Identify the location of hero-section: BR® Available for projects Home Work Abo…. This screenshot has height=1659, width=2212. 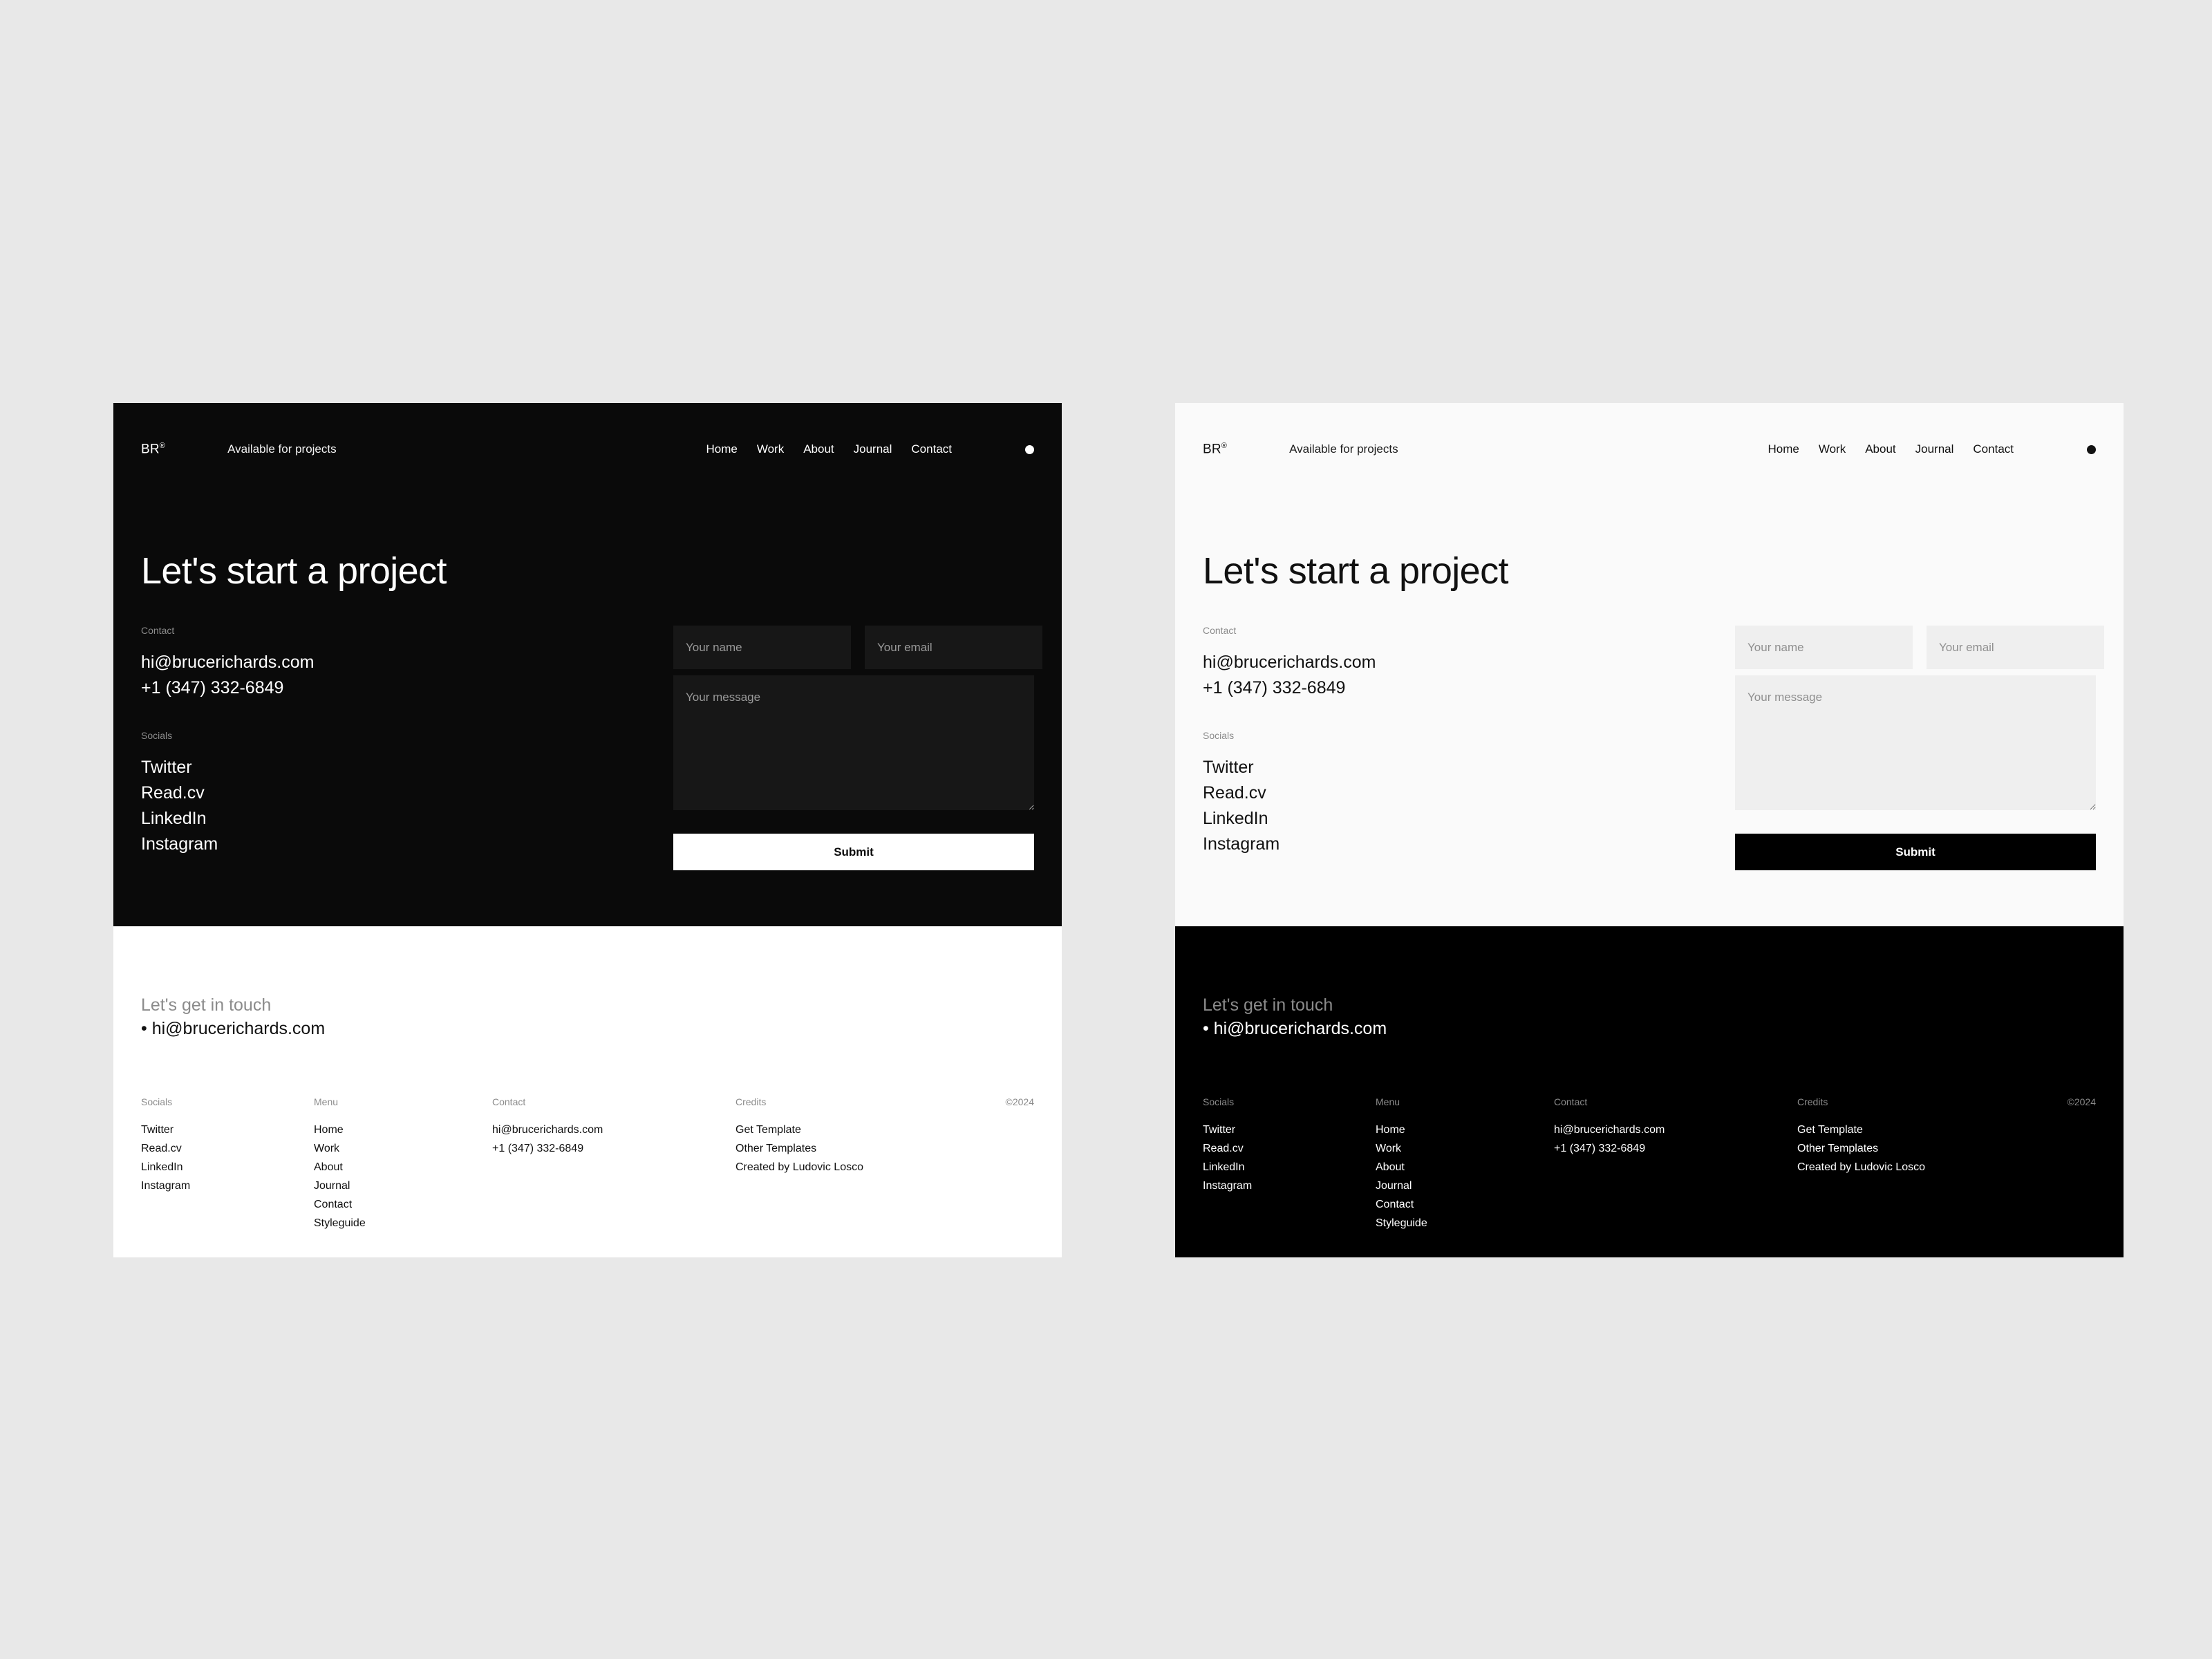
(1649, 664).